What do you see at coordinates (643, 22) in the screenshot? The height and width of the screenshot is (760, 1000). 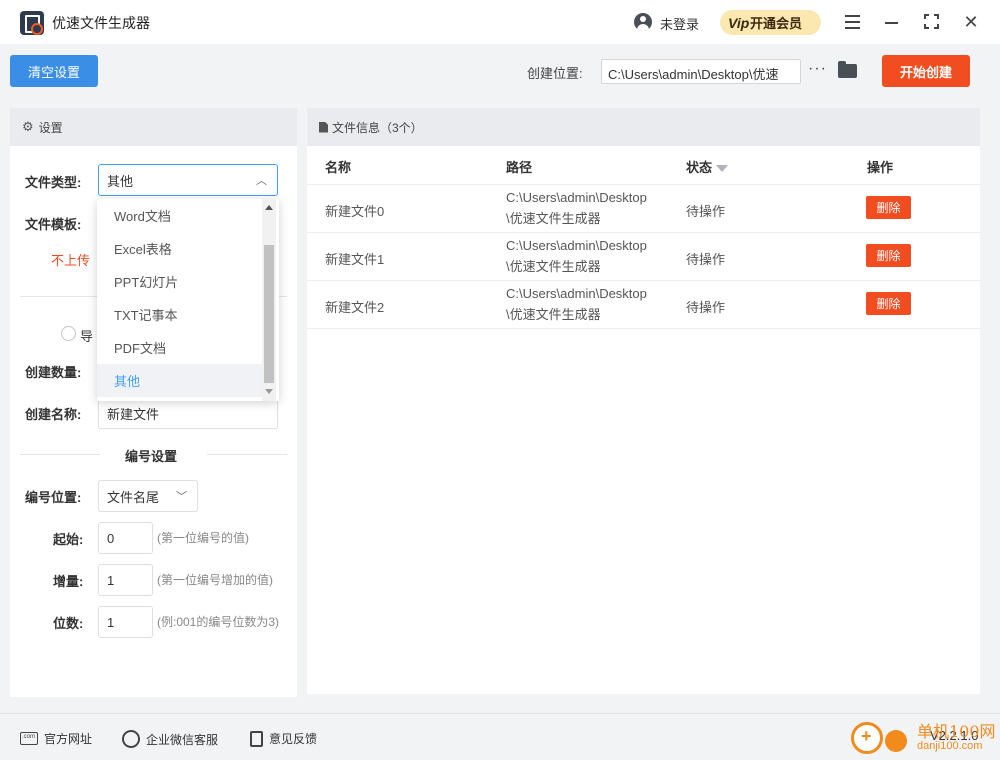 I see `user-avatar-icon` at bounding box center [643, 22].